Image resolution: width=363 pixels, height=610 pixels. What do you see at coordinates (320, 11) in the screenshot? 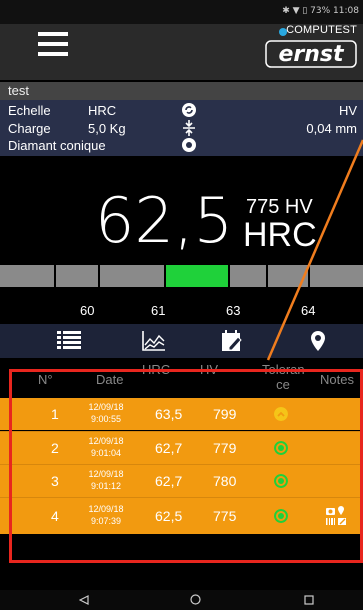
I see `status-icons: ✱ ▼ ▯ 73% 11:08` at bounding box center [320, 11].